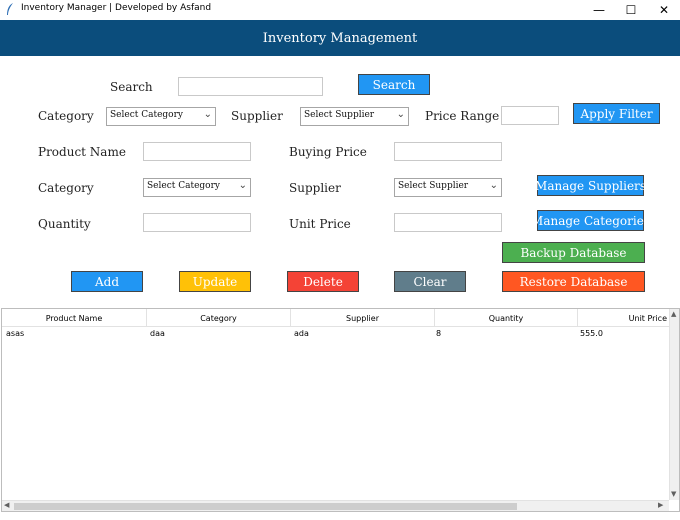 The width and height of the screenshot is (680, 520). Describe the element at coordinates (315, 188) in the screenshot. I see `supplier-label: Supplier` at that location.